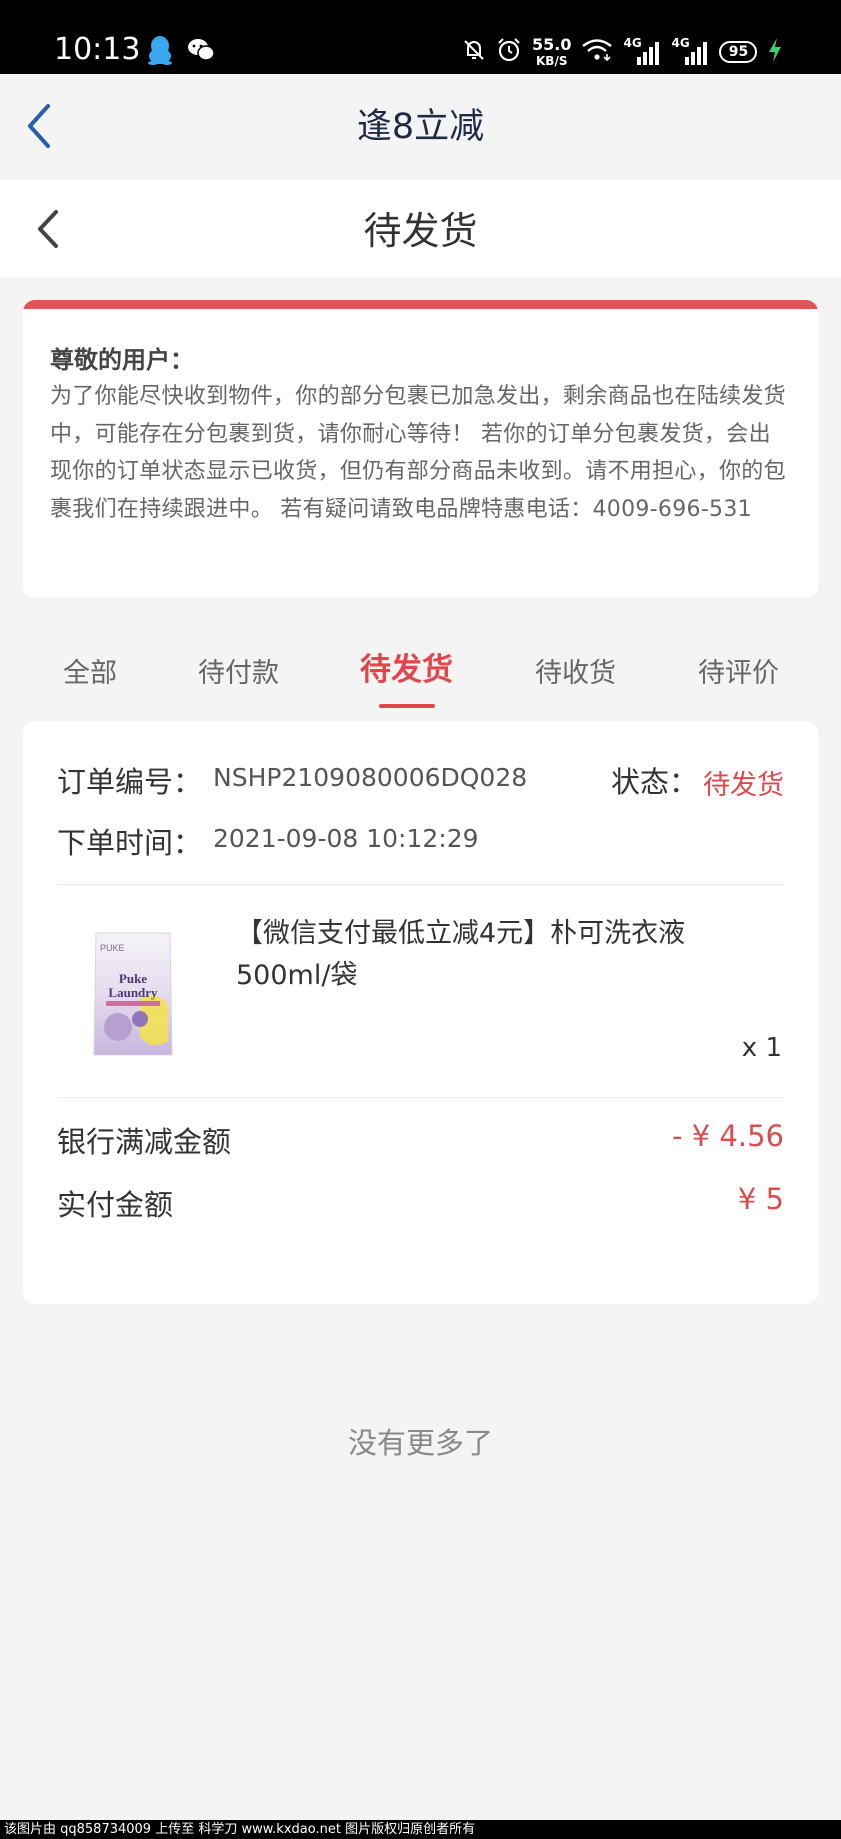 The width and height of the screenshot is (841, 1839). Describe the element at coordinates (743, 785) in the screenshot. I see `order-status-value: 待发货` at that location.